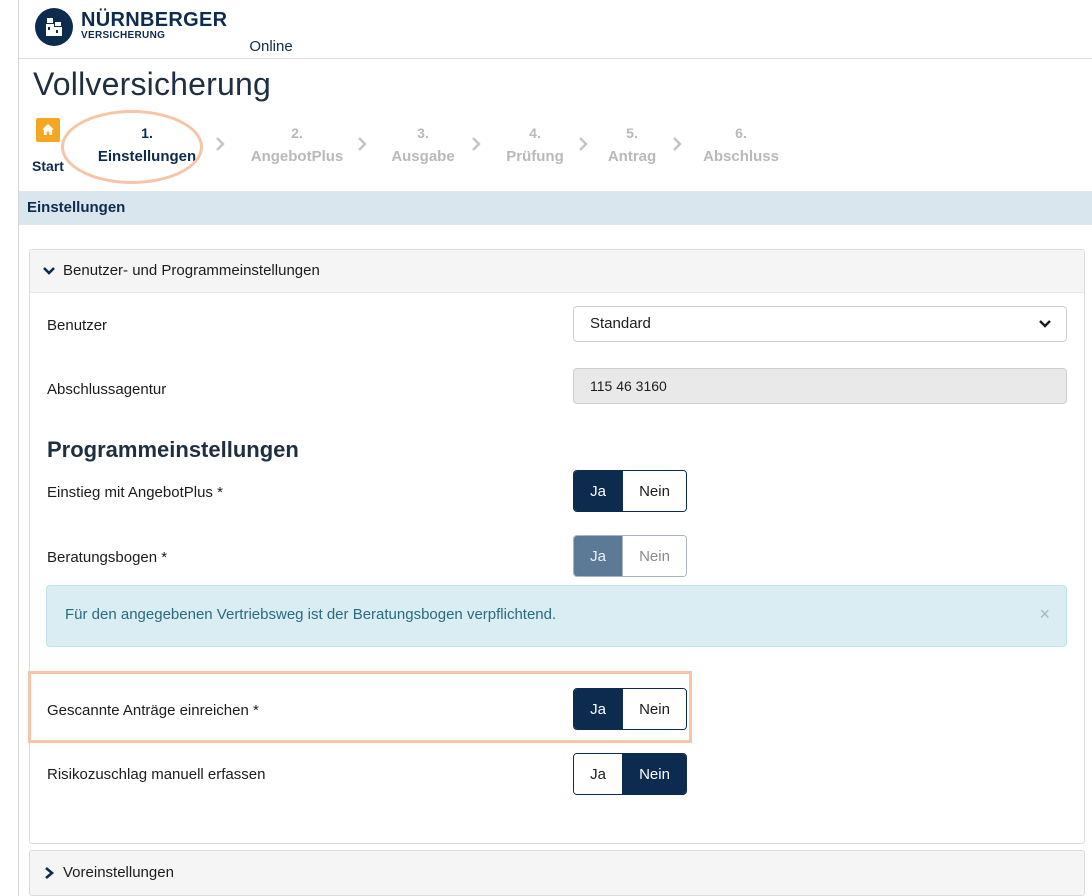 The width and height of the screenshot is (1092, 896). What do you see at coordinates (741, 133) in the screenshot?
I see `step-number: 6.` at bounding box center [741, 133].